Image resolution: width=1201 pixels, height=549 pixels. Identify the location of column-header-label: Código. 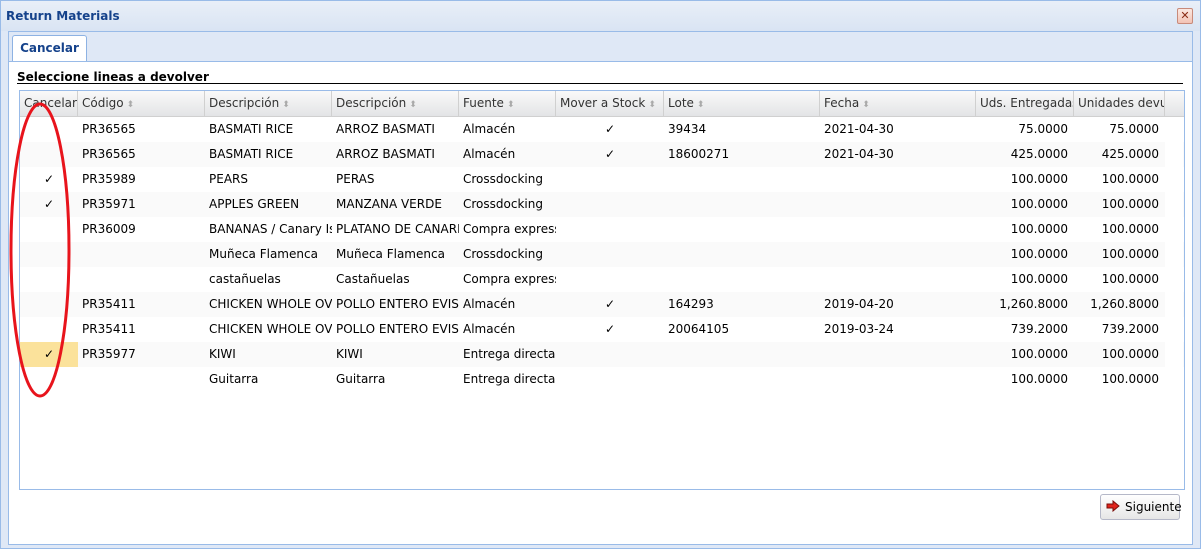
(103, 103).